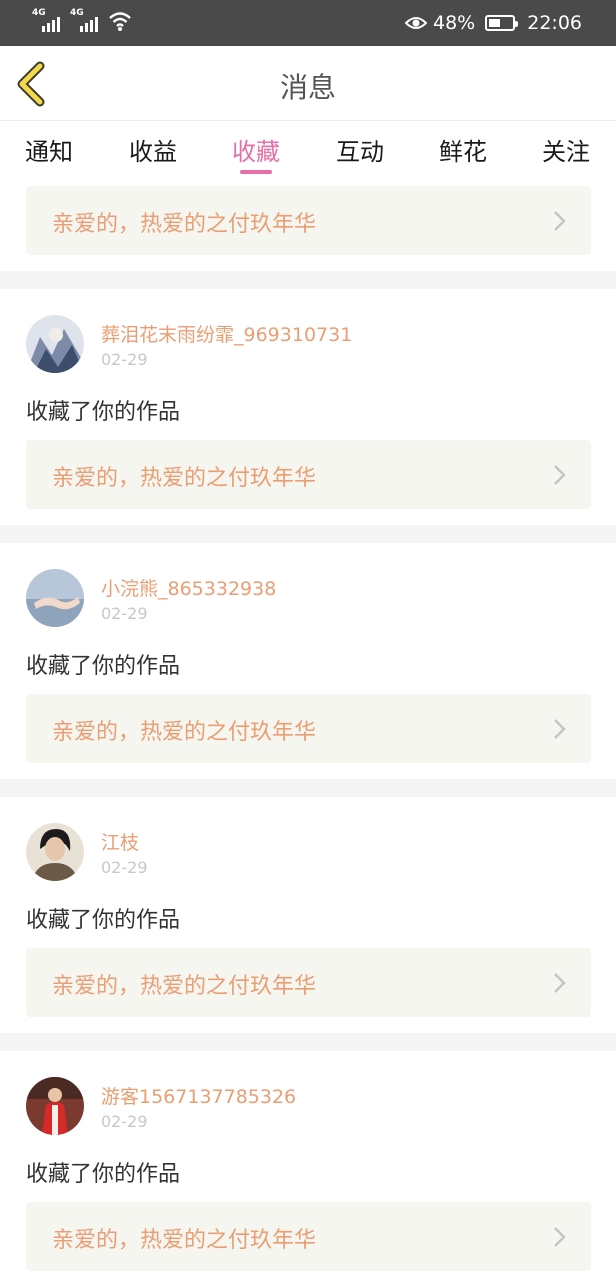  What do you see at coordinates (198, 1095) in the screenshot?
I see `username: 游客1567137785326` at bounding box center [198, 1095].